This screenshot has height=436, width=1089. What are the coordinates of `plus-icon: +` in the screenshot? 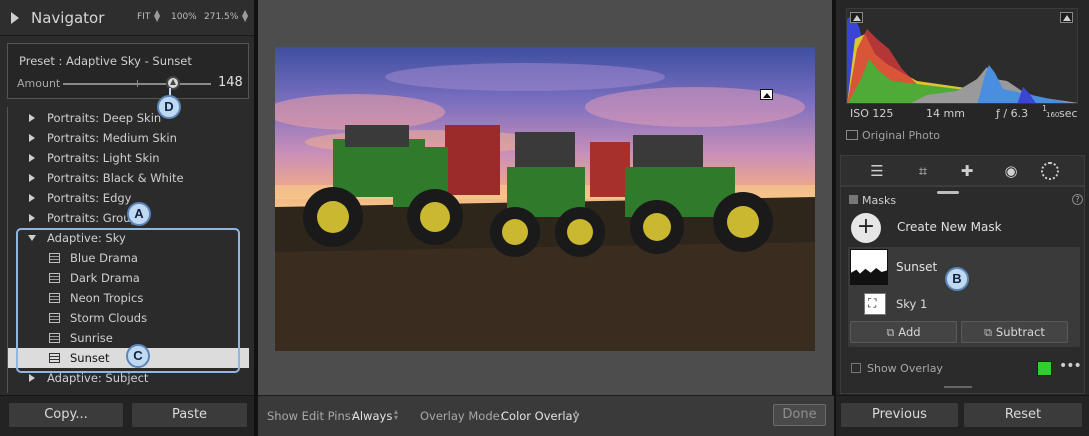 It's located at (866, 228).